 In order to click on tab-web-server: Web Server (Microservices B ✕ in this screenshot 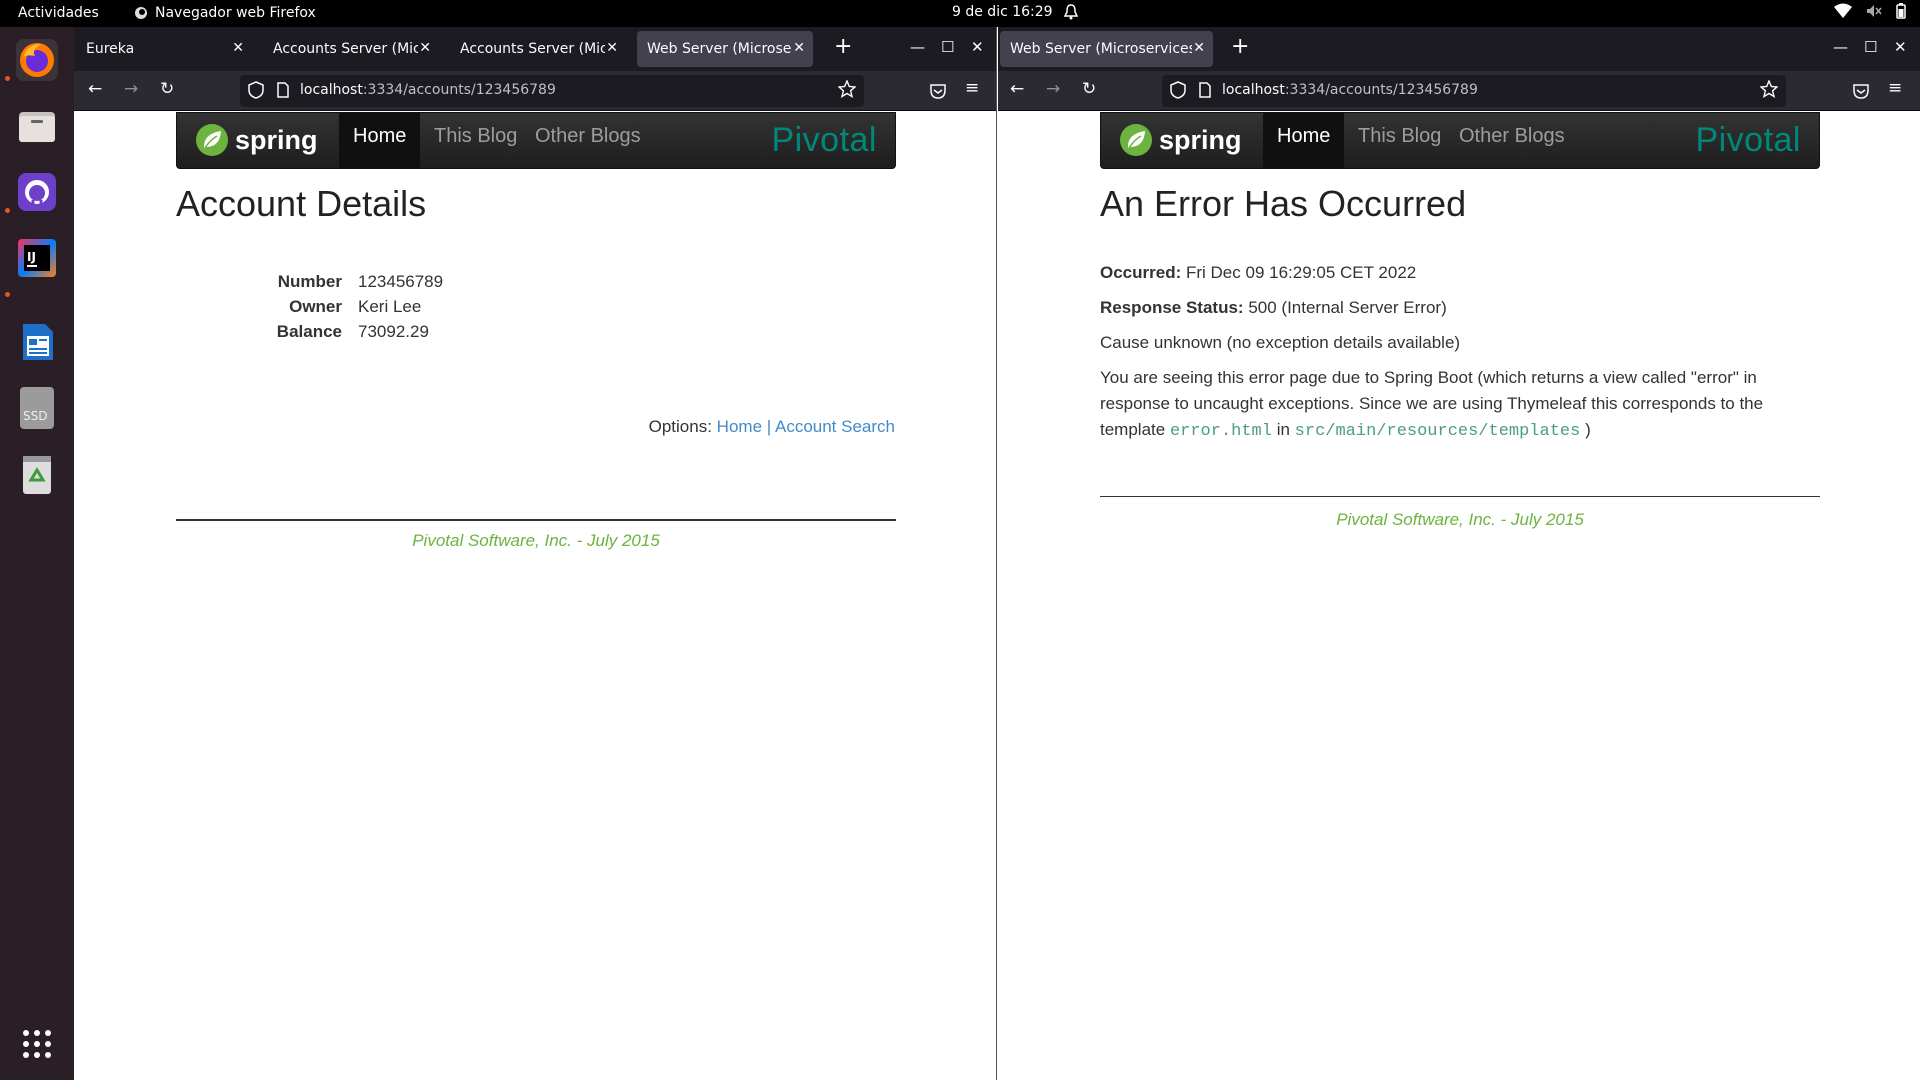, I will do `click(1106, 49)`.